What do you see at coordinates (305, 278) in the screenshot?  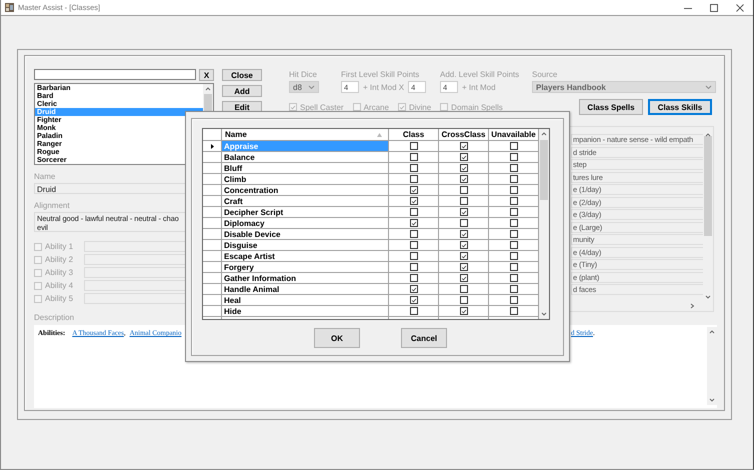 I see `table-cell: Gather Information` at bounding box center [305, 278].